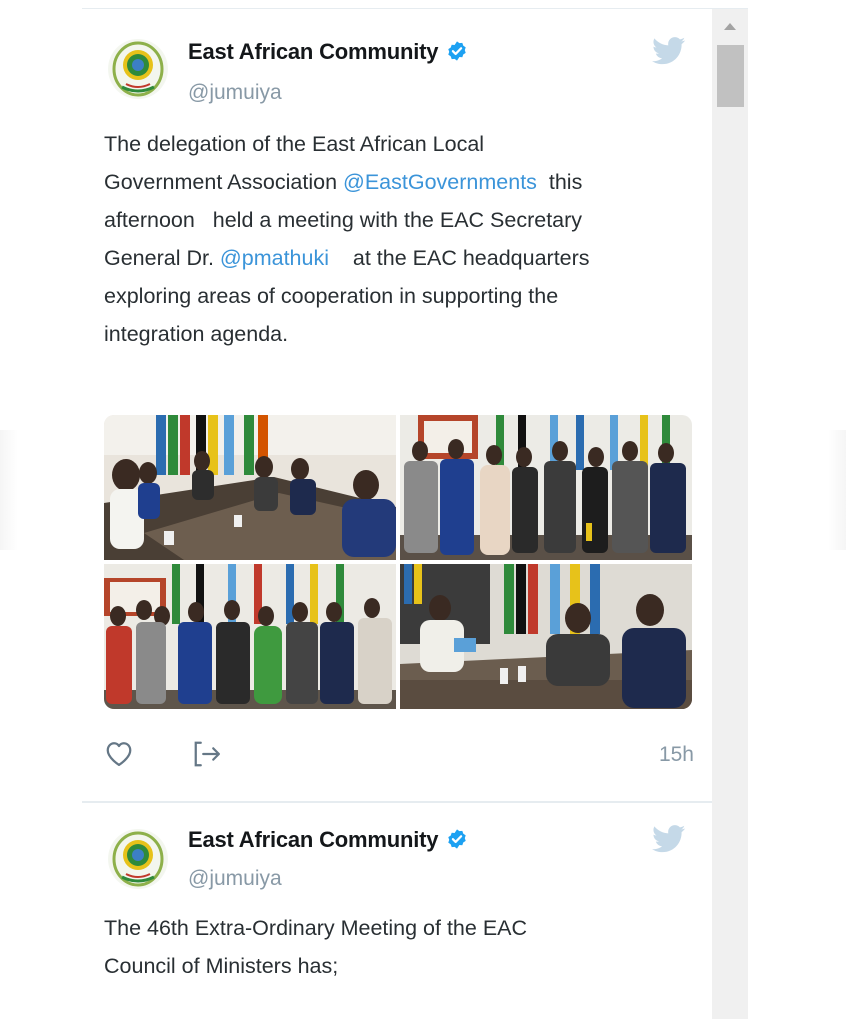 The height and width of the screenshot is (1019, 846). What do you see at coordinates (119, 753) in the screenshot?
I see `heart-icon` at bounding box center [119, 753].